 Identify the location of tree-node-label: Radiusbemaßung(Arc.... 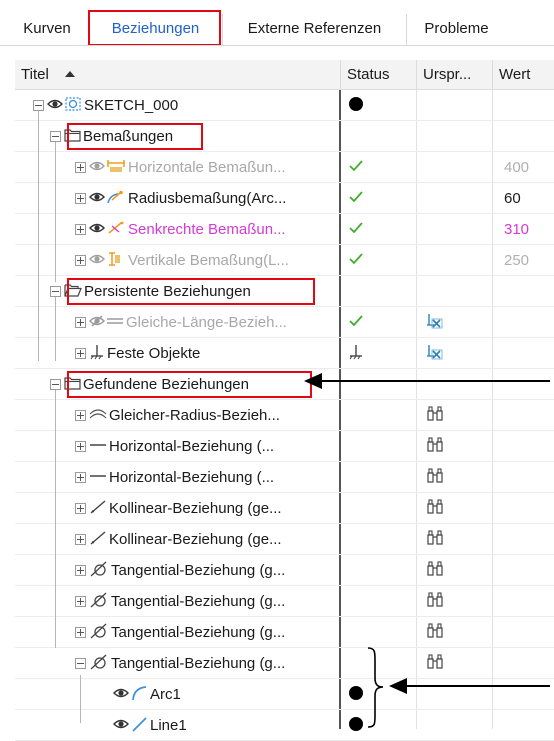
(207, 198).